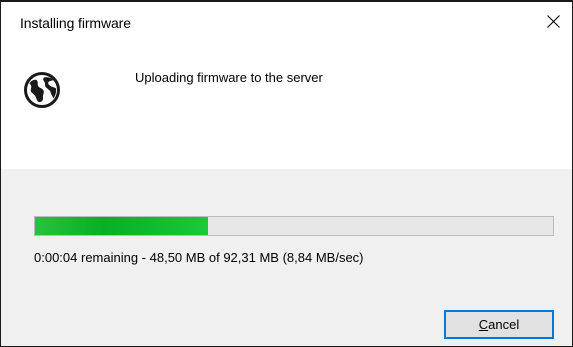  Describe the element at coordinates (121, 226) in the screenshot. I see `upload-progress-fill` at that location.